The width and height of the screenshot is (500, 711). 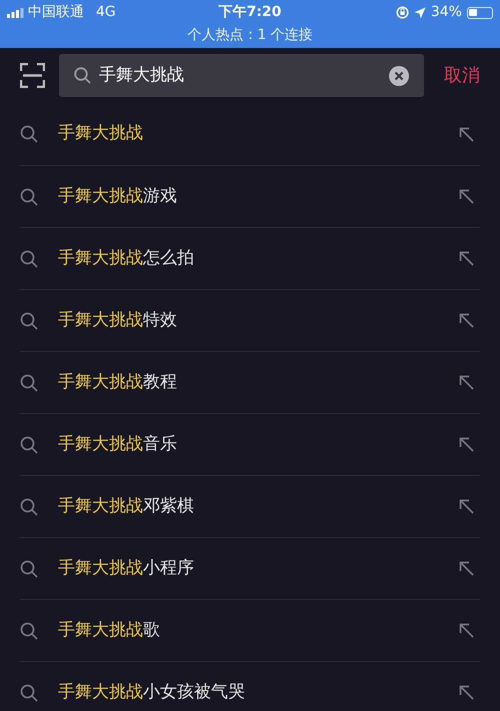 I want to click on network-type: 4G, so click(x=106, y=12).